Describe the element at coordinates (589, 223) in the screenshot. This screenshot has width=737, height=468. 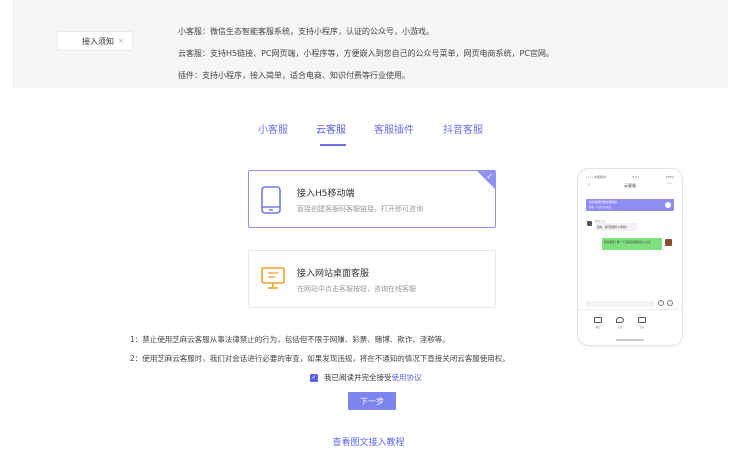
I see `agent-avatar` at that location.